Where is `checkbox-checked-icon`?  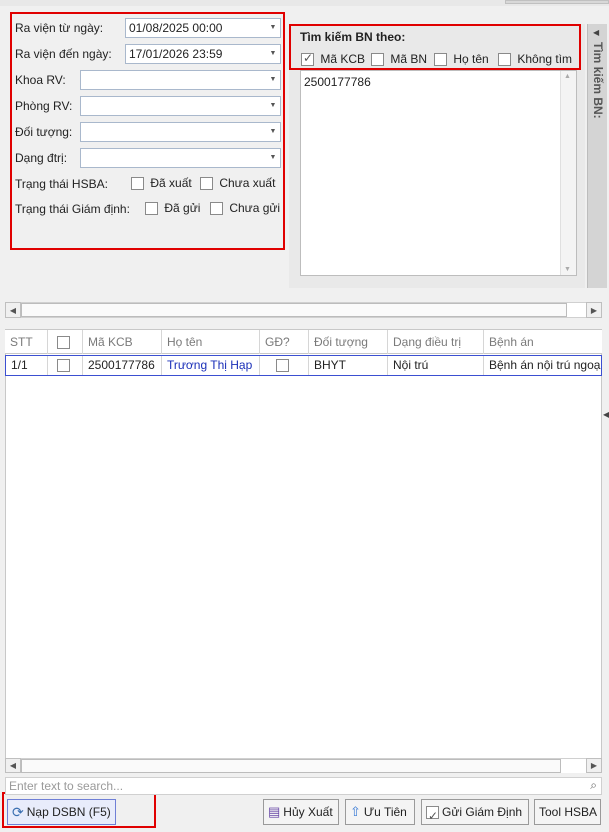
checkbox-checked-icon is located at coordinates (307, 59).